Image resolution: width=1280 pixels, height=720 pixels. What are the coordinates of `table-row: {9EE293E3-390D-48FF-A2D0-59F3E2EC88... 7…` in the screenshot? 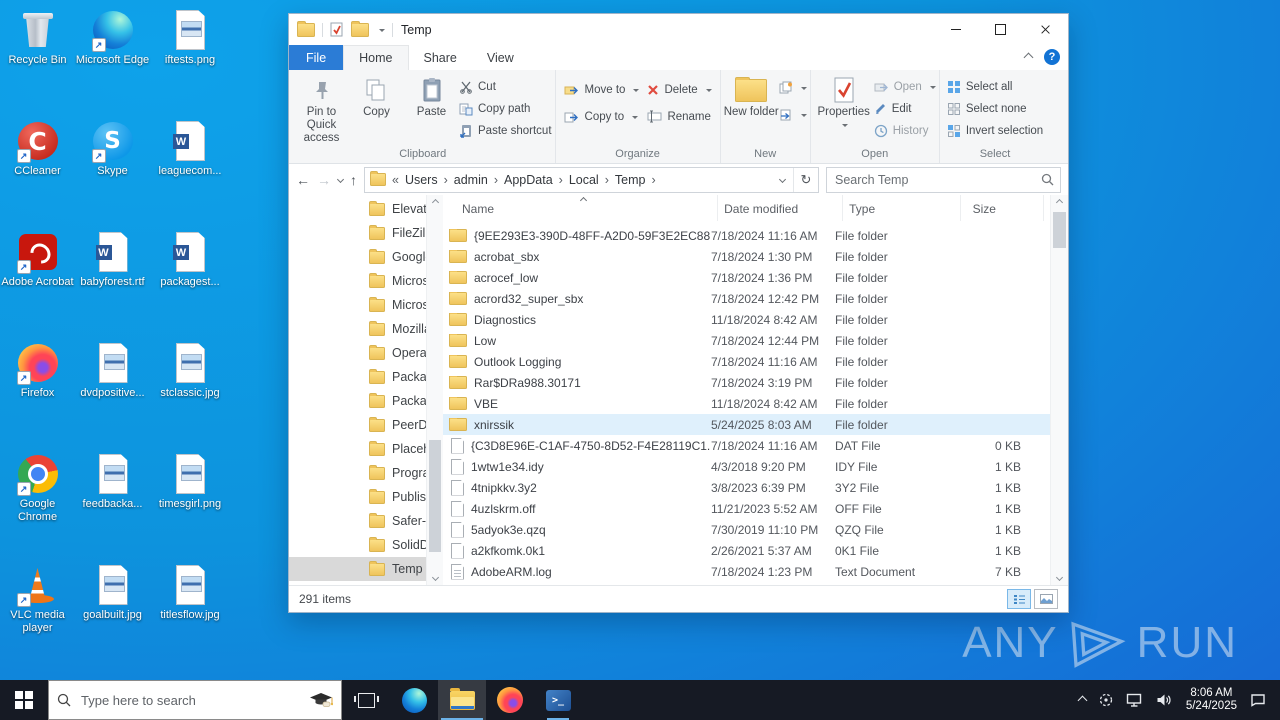 It's located at (746, 235).